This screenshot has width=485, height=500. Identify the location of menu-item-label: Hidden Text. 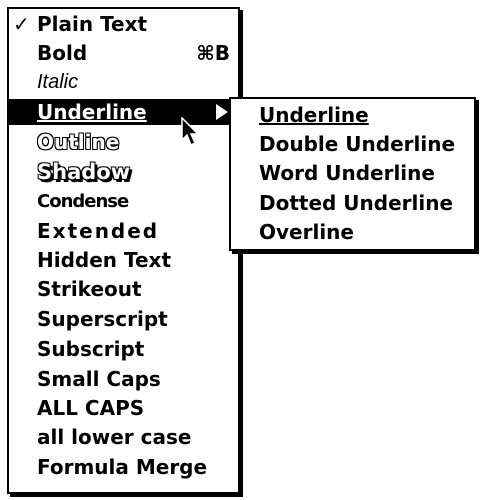
(104, 260).